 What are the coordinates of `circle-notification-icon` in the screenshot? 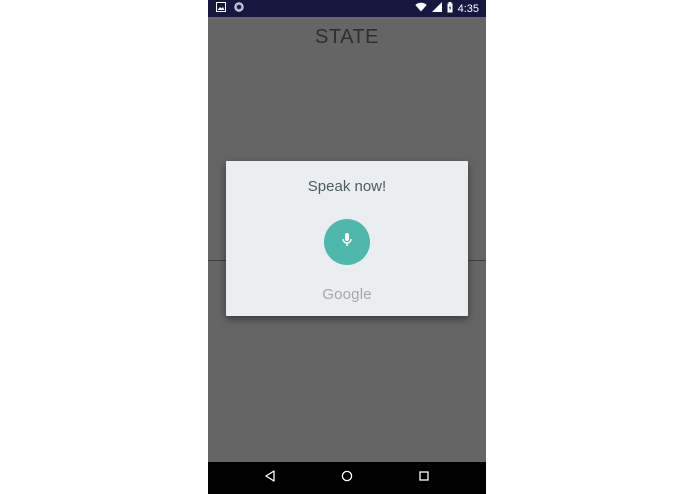 It's located at (239, 8).